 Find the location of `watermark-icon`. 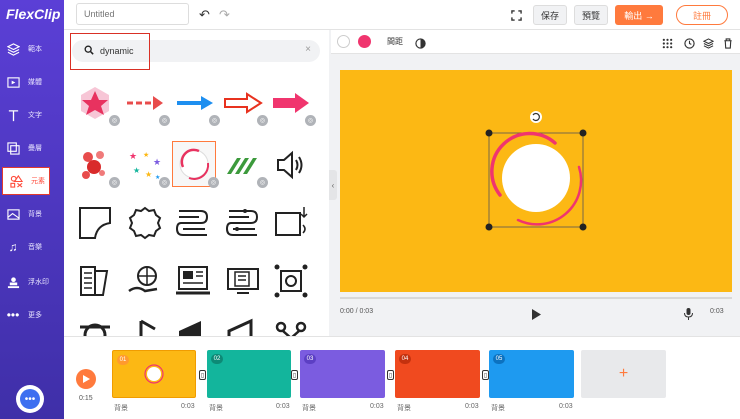

watermark-icon is located at coordinates (13, 282).